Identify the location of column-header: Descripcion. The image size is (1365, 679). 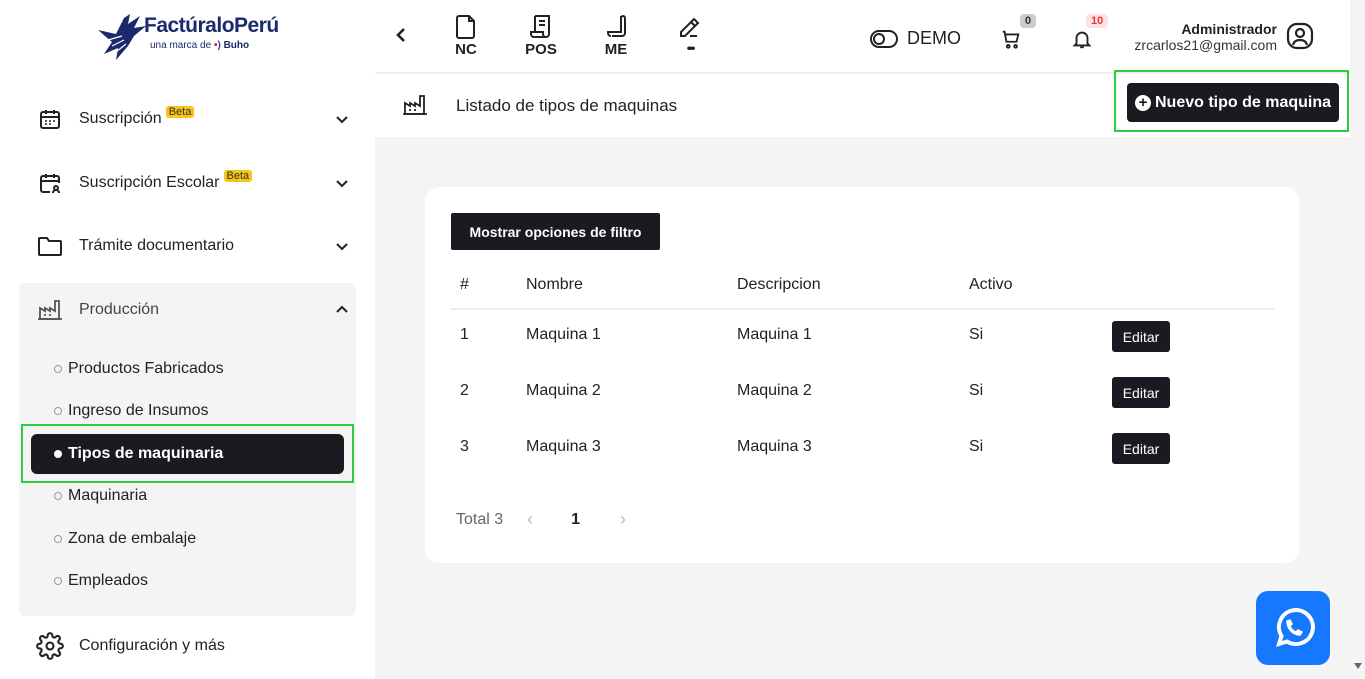
(779, 284).